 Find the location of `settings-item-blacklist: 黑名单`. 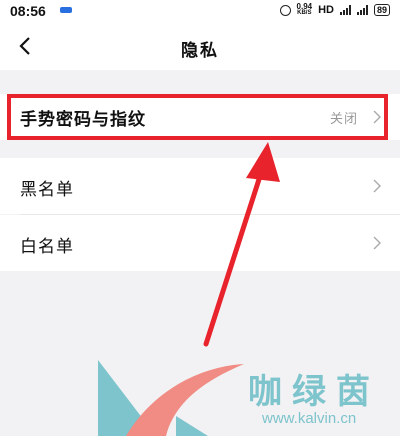

settings-item-blacklist: 黑名单 is located at coordinates (200, 186).